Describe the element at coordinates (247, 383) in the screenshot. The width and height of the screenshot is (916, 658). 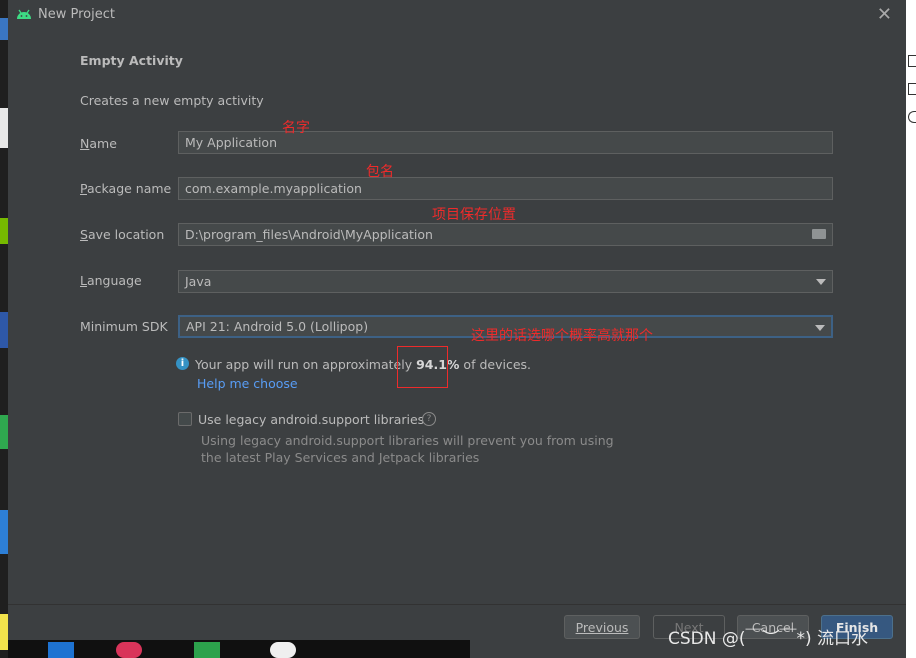
I see `help-me-choose-link: Help me choose` at that location.